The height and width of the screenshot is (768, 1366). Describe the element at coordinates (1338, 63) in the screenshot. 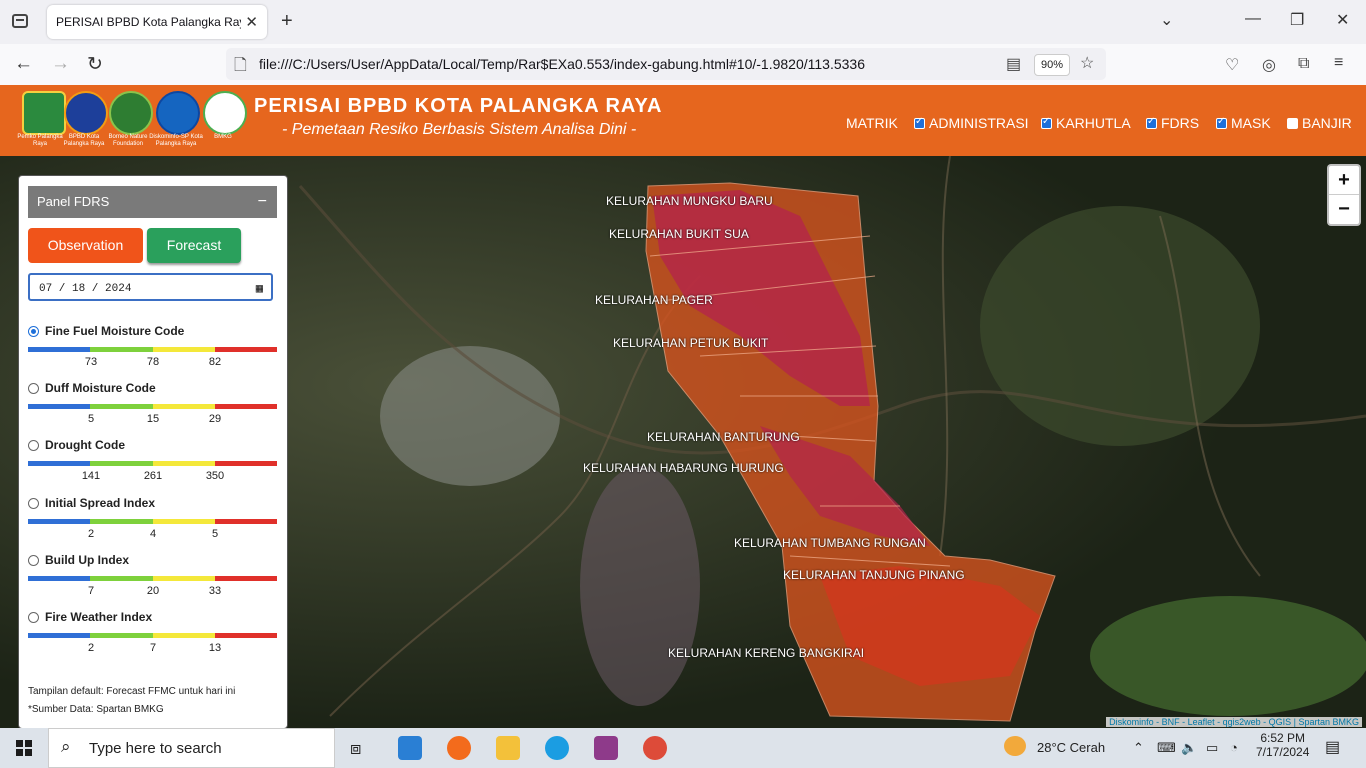

I see `app-menu-icon: ≡` at that location.